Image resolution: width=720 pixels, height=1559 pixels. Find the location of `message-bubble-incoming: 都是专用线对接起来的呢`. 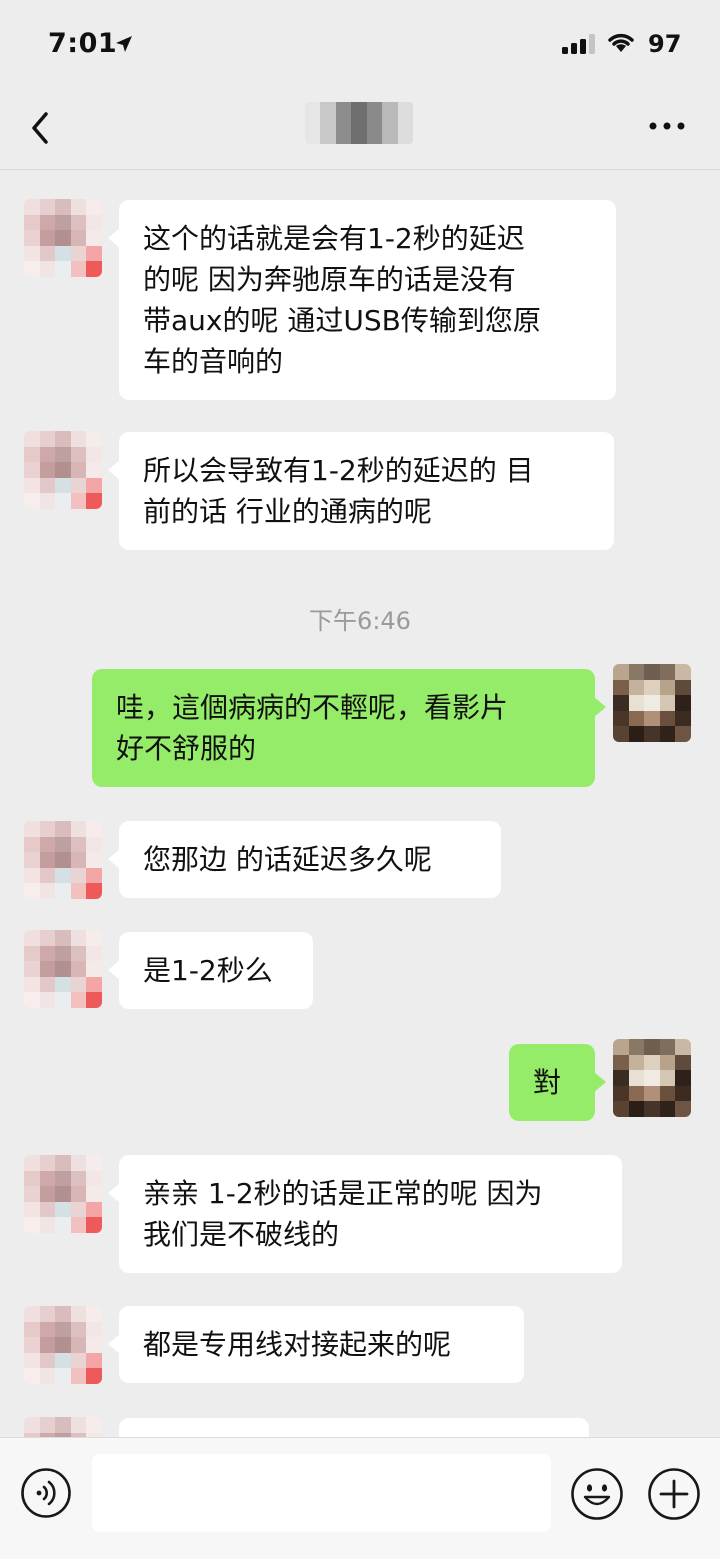

message-bubble-incoming: 都是专用线对接起来的呢 is located at coordinates (316, 1344).